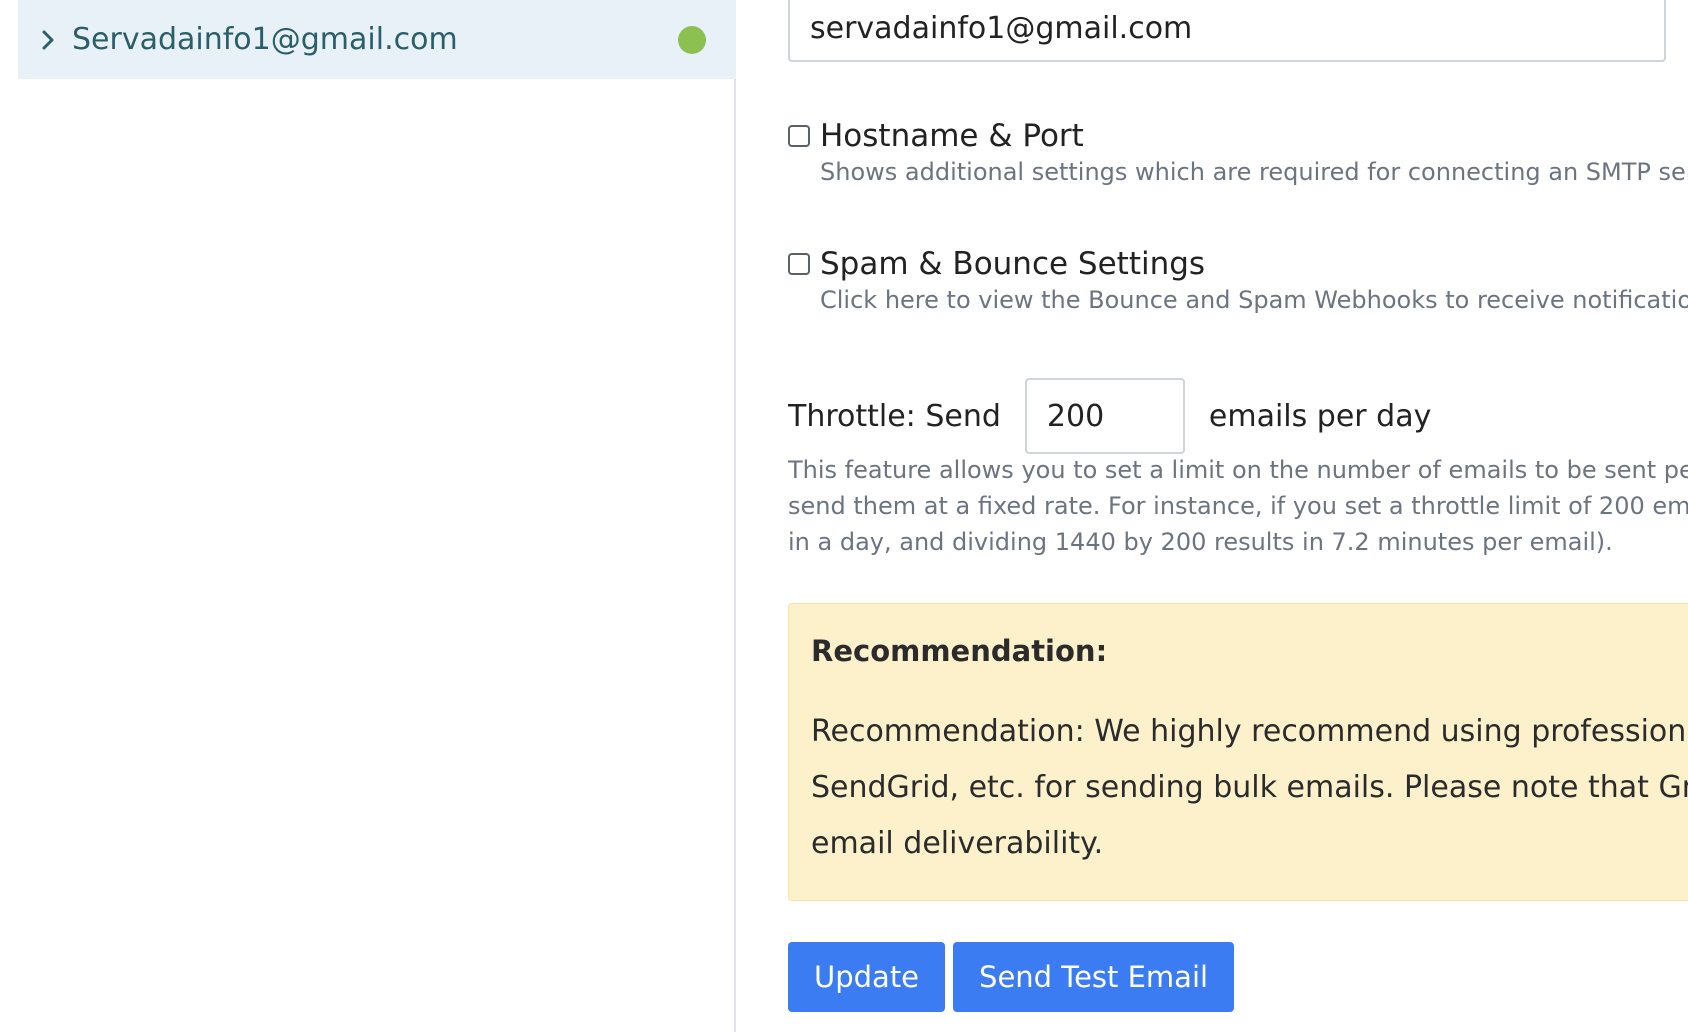 The height and width of the screenshot is (1032, 1688). I want to click on throttle-label: Throttle: Send, so click(894, 416).